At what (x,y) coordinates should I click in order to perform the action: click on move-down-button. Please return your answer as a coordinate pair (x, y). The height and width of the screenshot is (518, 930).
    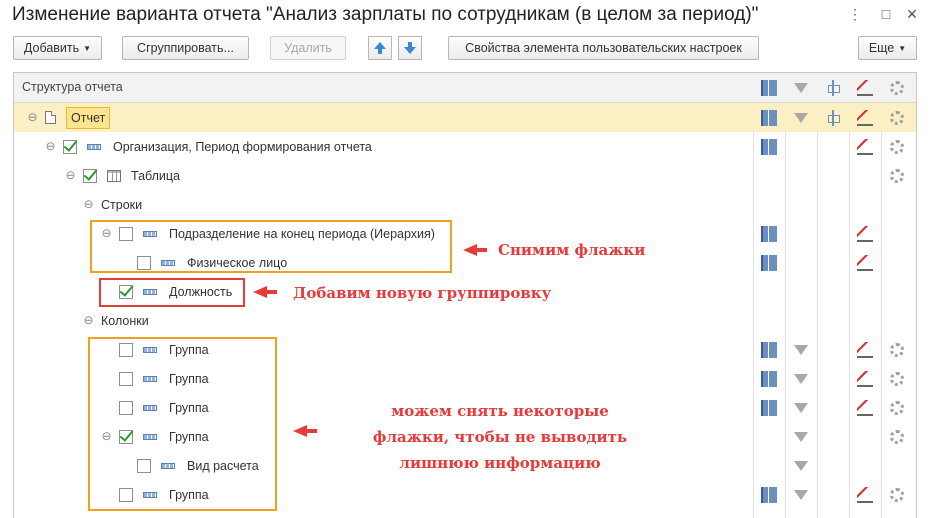
    Looking at the image, I should click on (410, 48).